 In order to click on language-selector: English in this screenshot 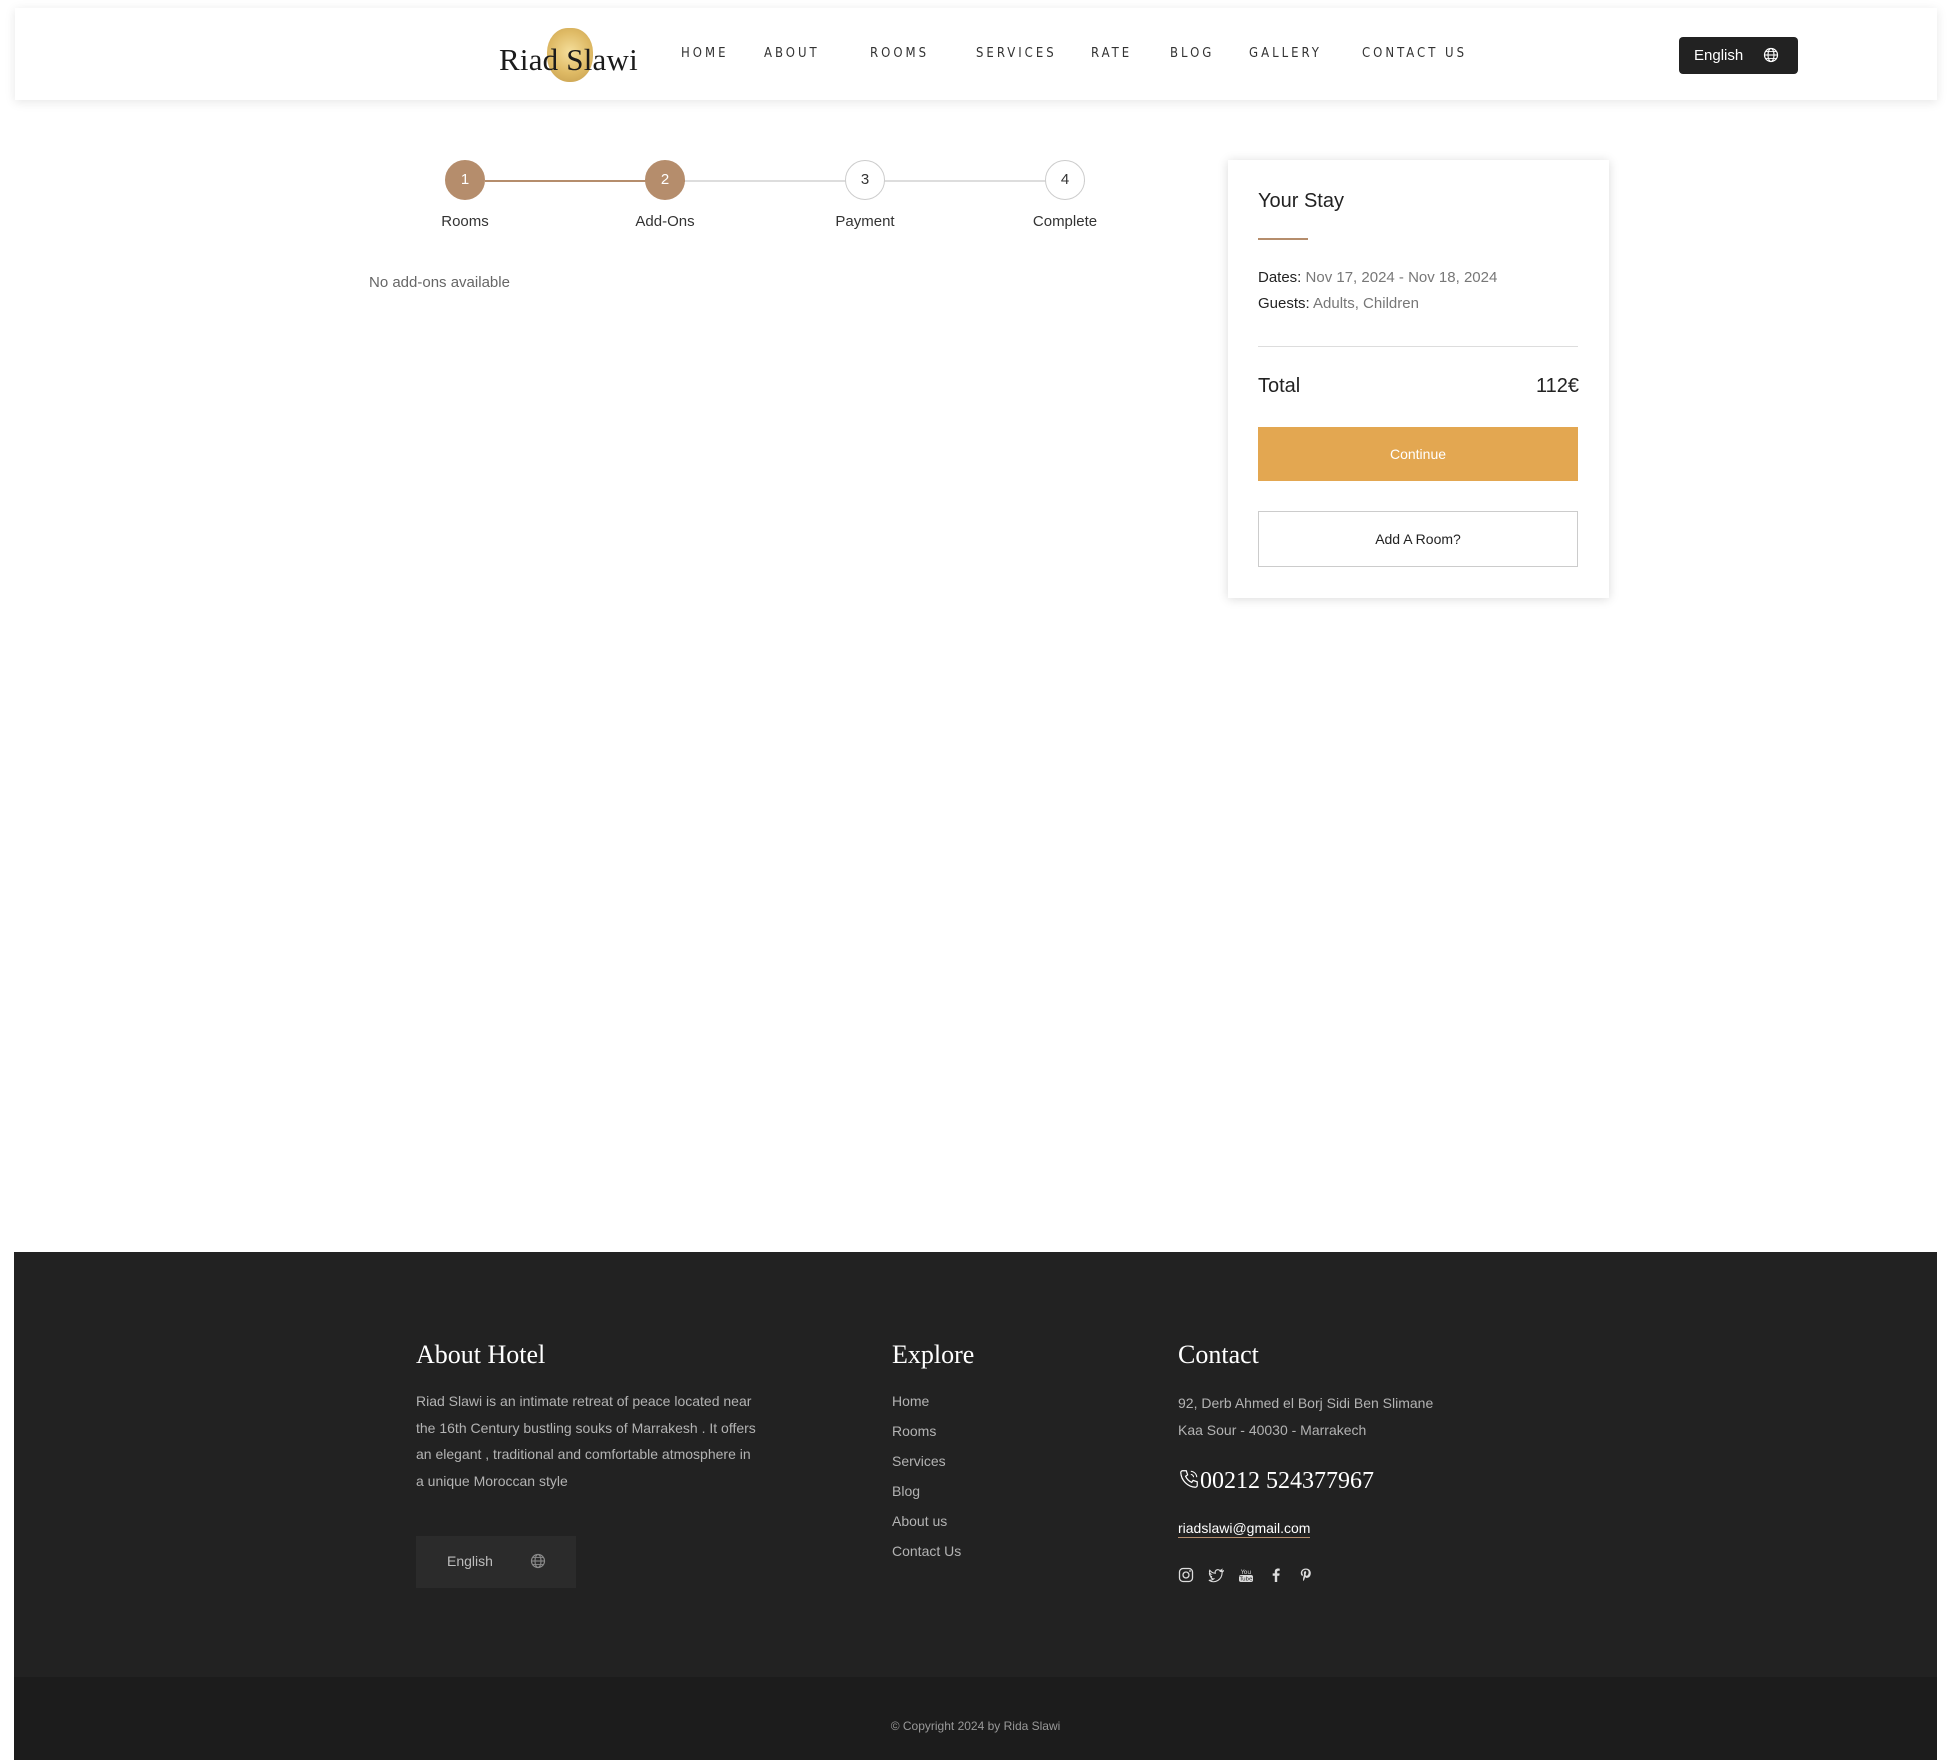, I will do `click(1738, 55)`.